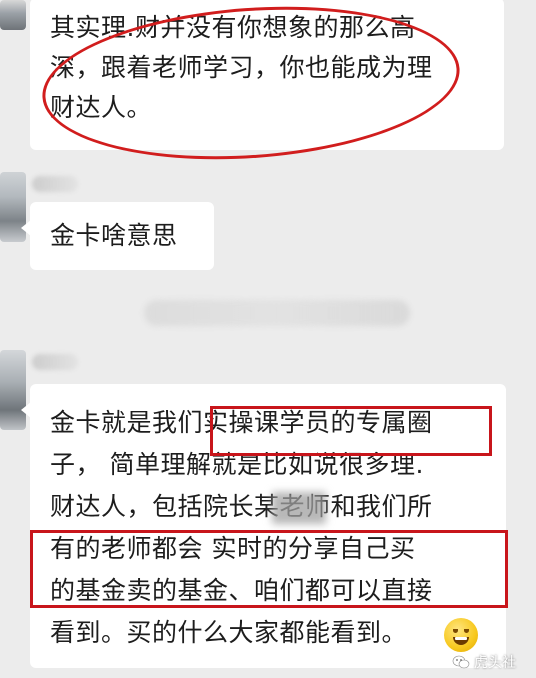 The image size is (536, 678). I want to click on grin-emoji-icon, so click(461, 635).